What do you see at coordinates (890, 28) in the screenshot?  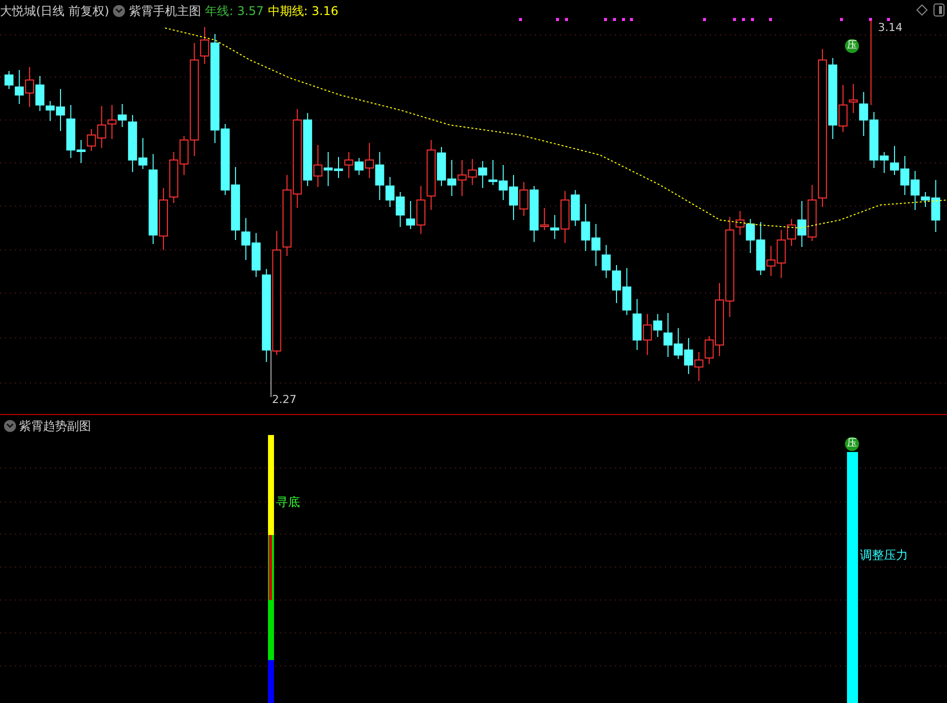 I see `high-price-label: 3.14` at bounding box center [890, 28].